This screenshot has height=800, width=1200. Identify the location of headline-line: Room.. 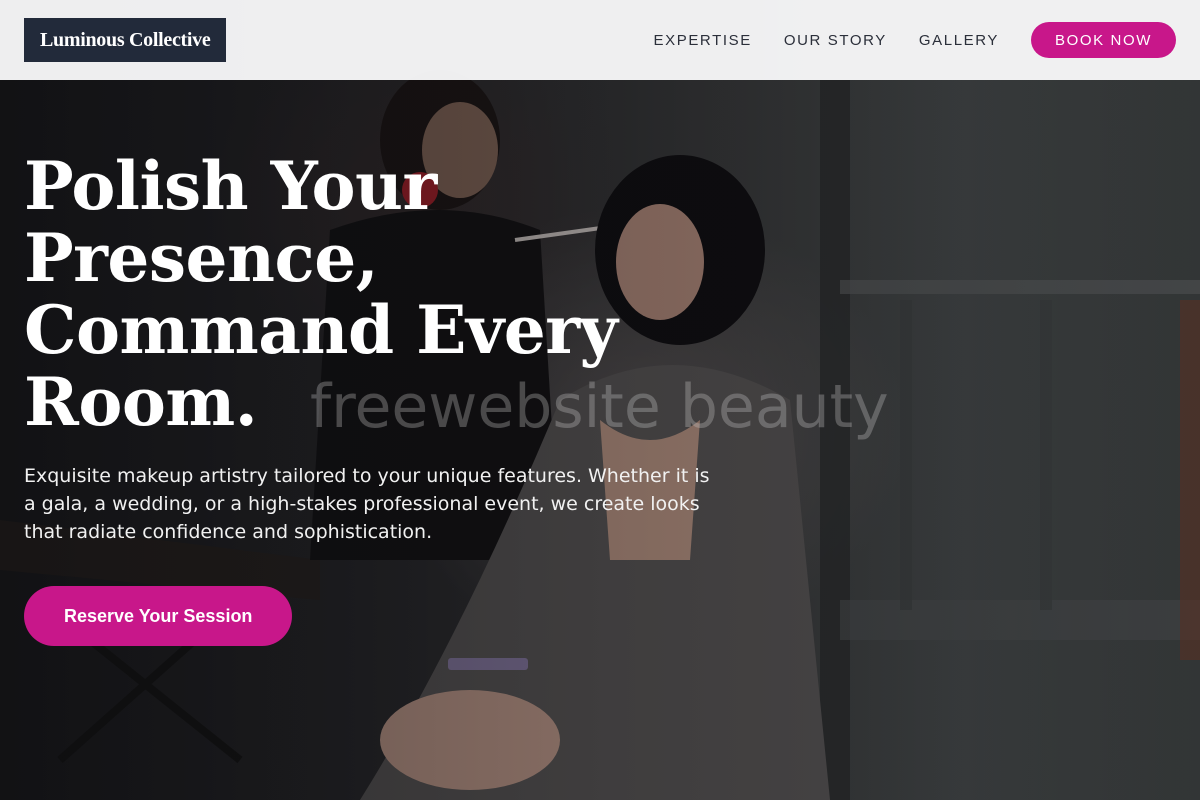
(141, 402).